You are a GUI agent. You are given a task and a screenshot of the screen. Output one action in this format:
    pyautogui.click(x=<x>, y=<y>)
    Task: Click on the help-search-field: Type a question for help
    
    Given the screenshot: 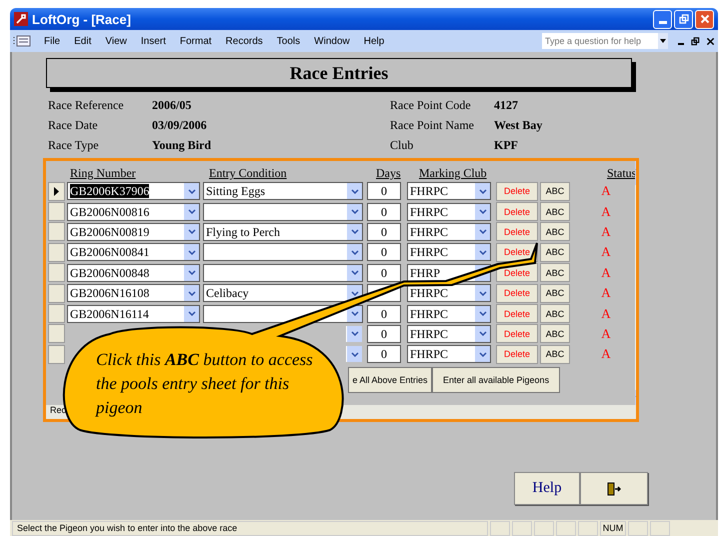 What is the action you would take?
    pyautogui.click(x=605, y=41)
    